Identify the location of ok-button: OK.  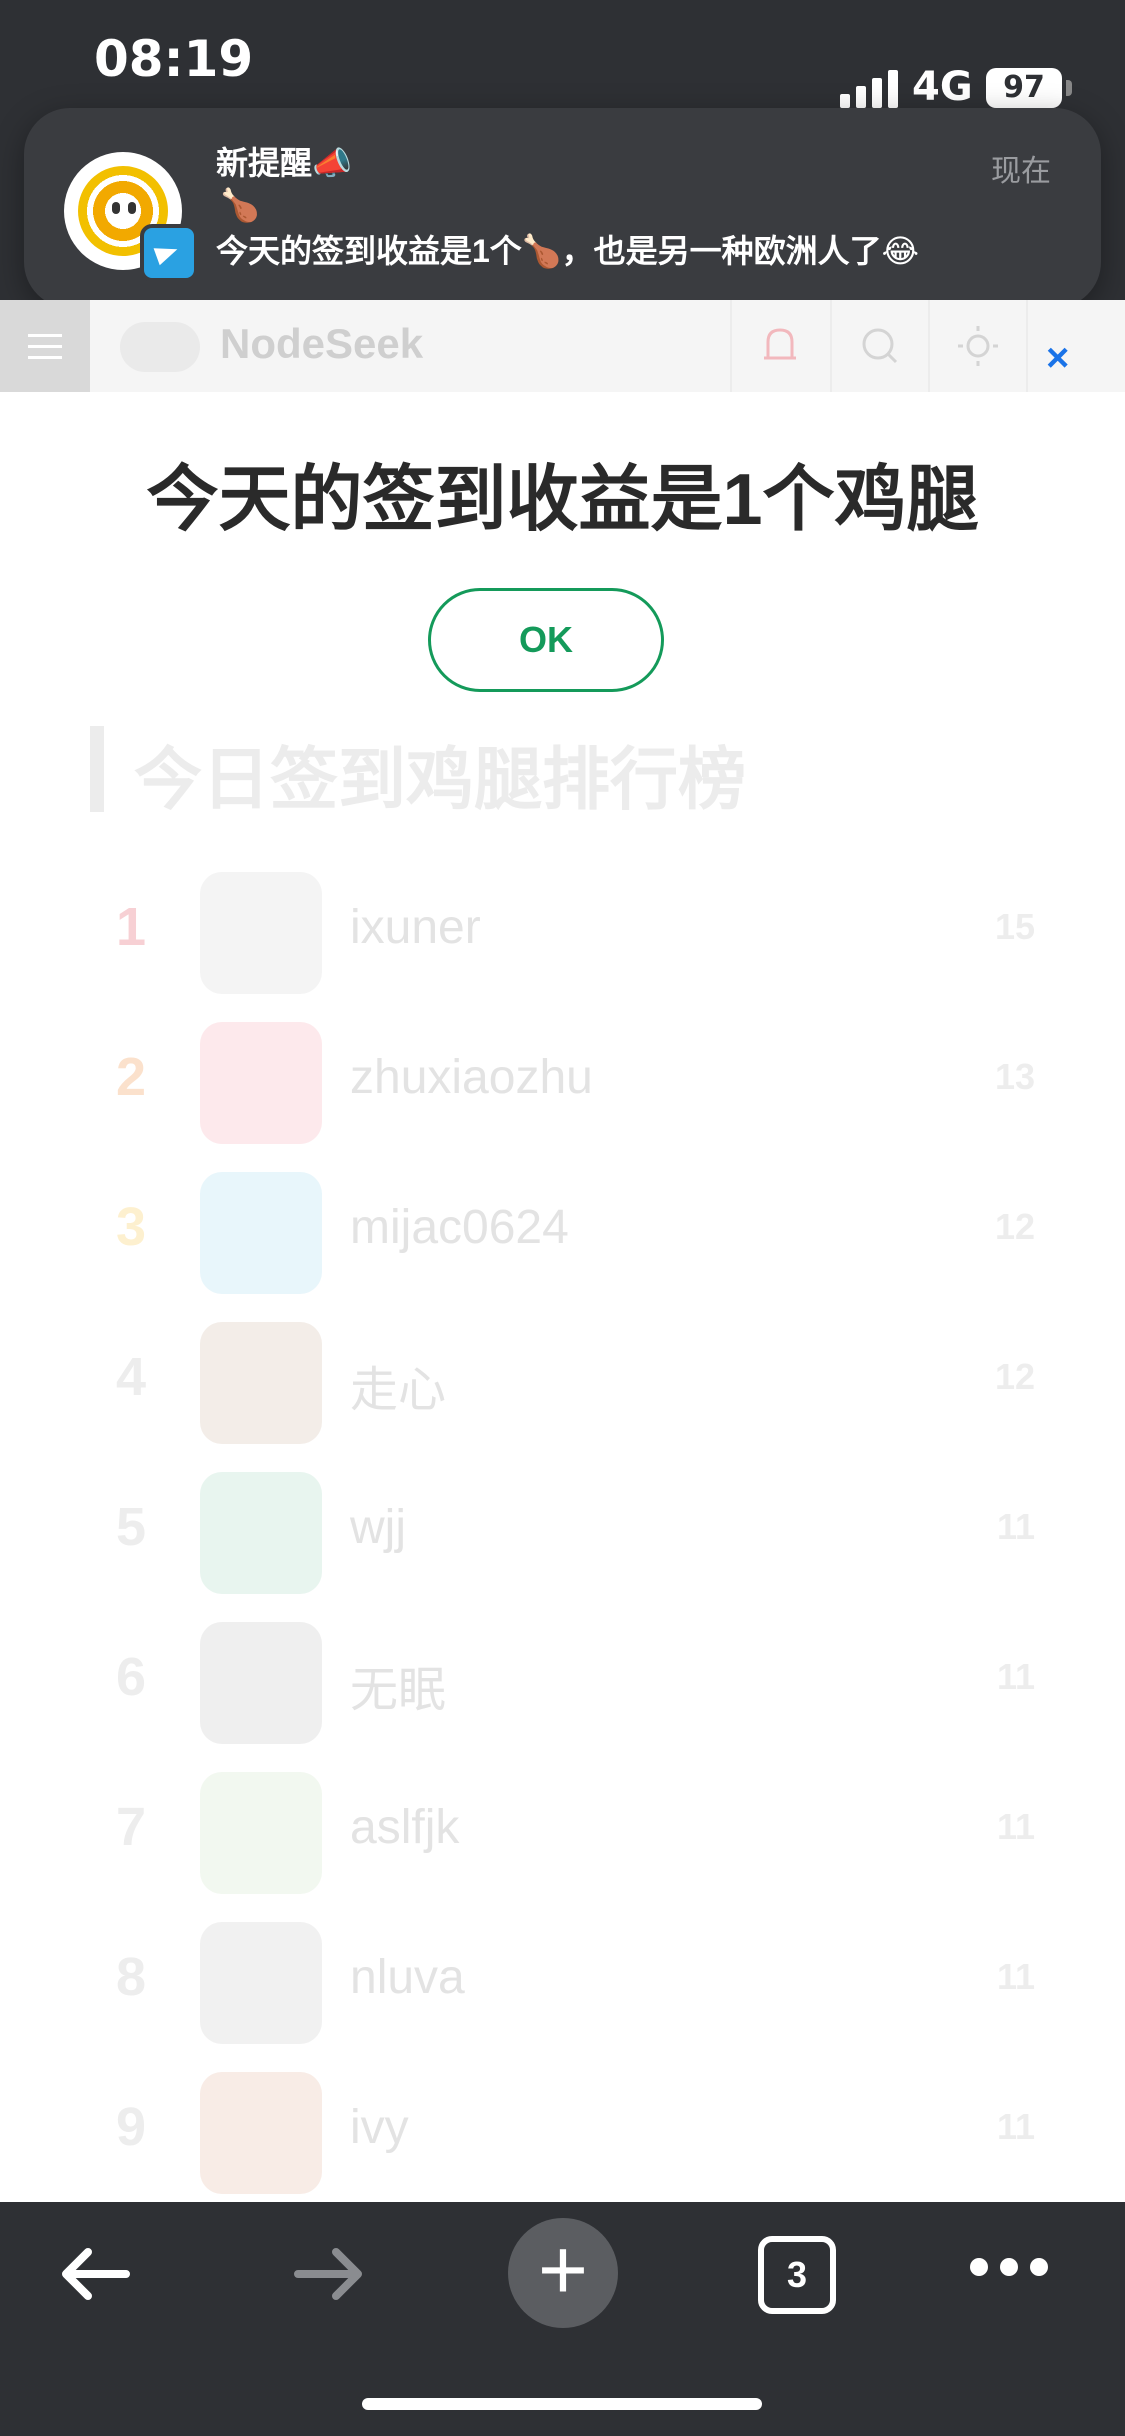
(546, 640).